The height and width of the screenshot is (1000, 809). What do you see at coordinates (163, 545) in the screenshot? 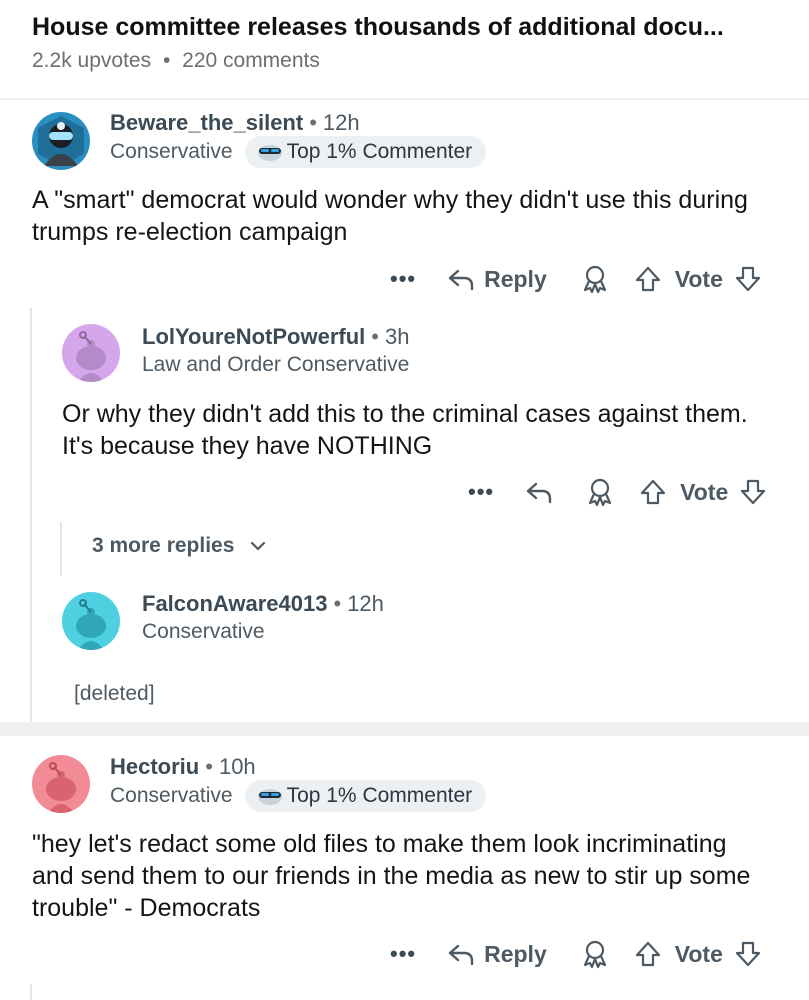
I see `more-replies-label: 3 more replies` at bounding box center [163, 545].